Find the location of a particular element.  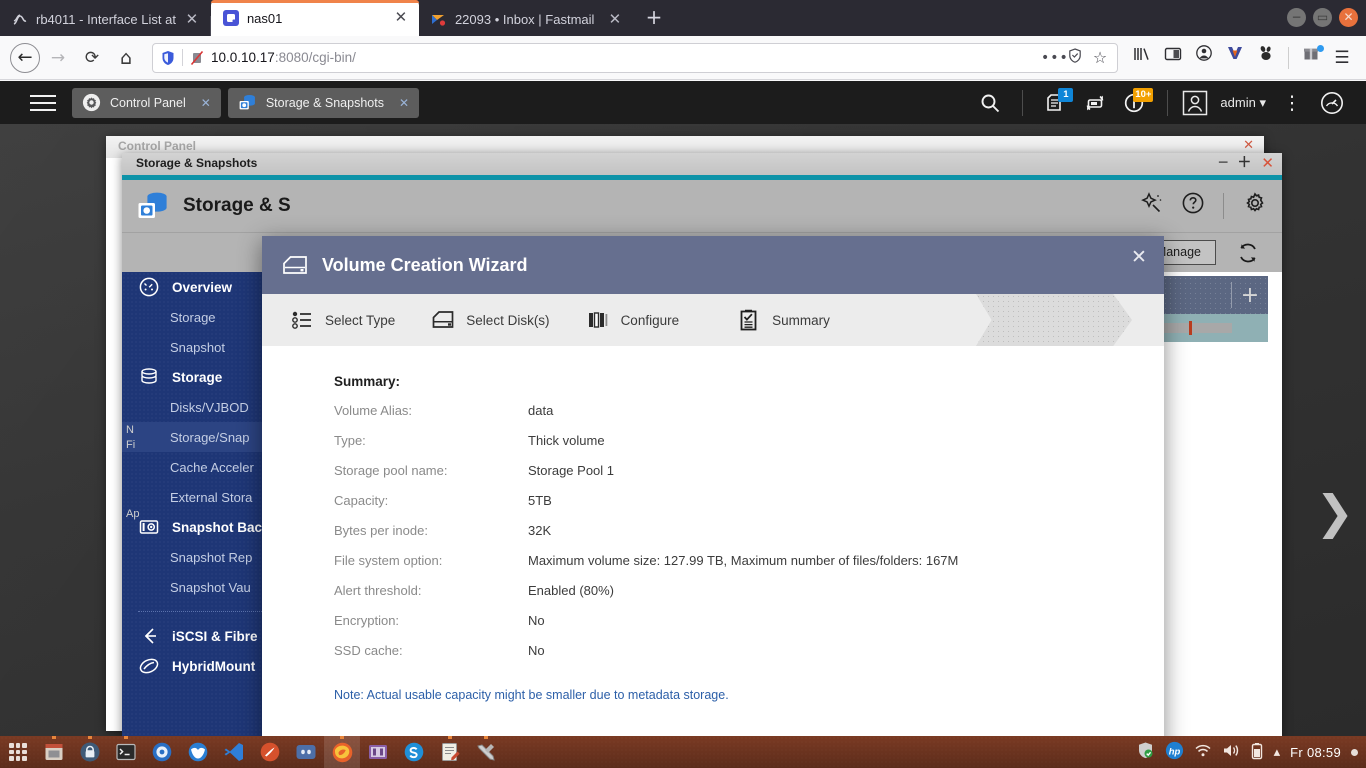

storage-window-buttons: ─ ＋ ✕ is located at coordinates (1246, 163).